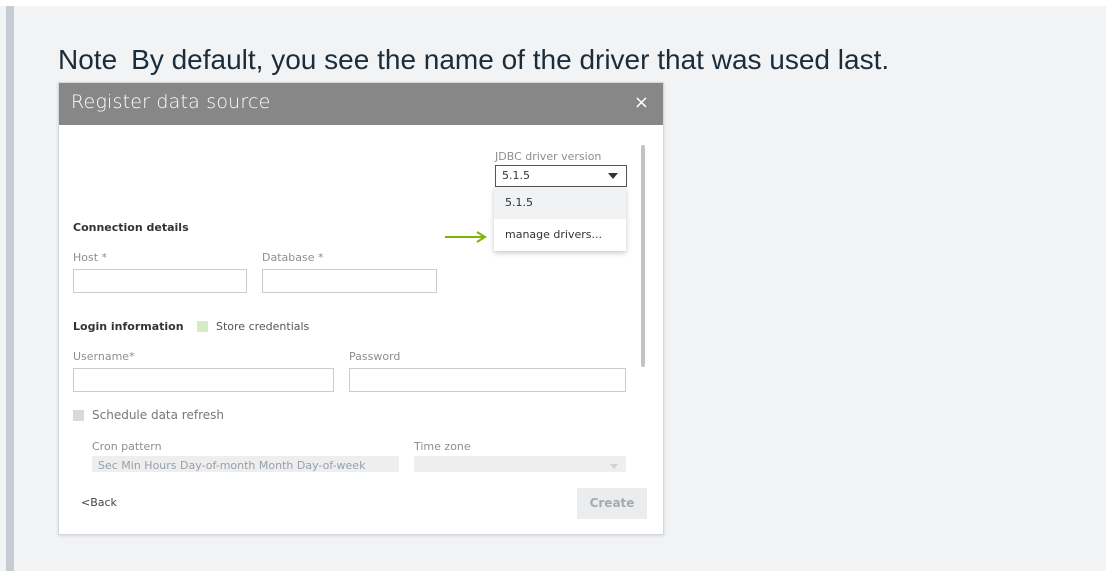  What do you see at coordinates (293, 257) in the screenshot?
I see `database-label: Database *` at bounding box center [293, 257].